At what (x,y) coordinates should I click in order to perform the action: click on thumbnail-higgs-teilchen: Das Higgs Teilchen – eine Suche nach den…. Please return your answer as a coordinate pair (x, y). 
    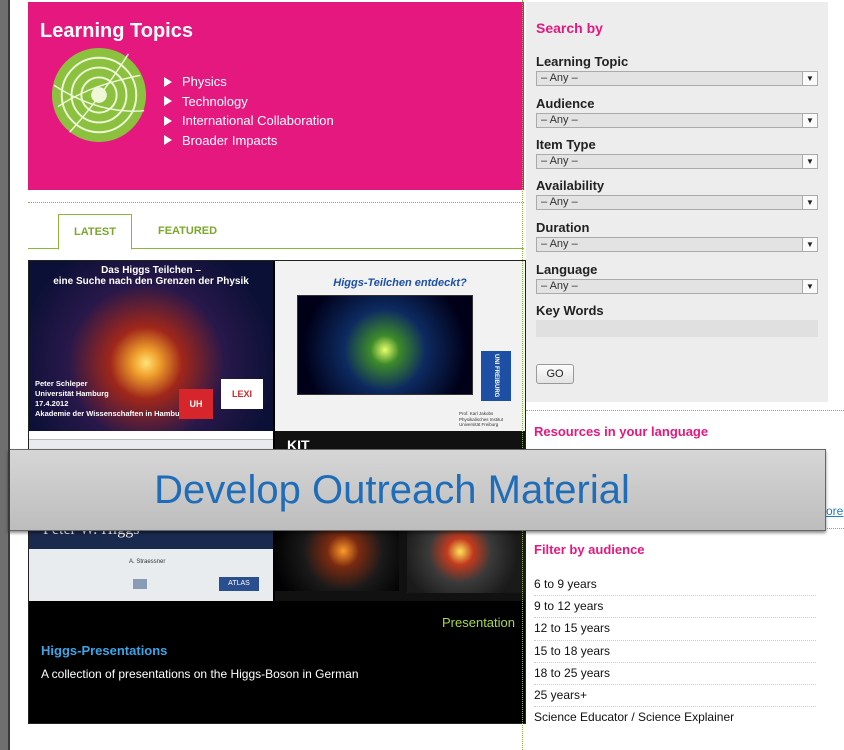
    Looking at the image, I should click on (151, 346).